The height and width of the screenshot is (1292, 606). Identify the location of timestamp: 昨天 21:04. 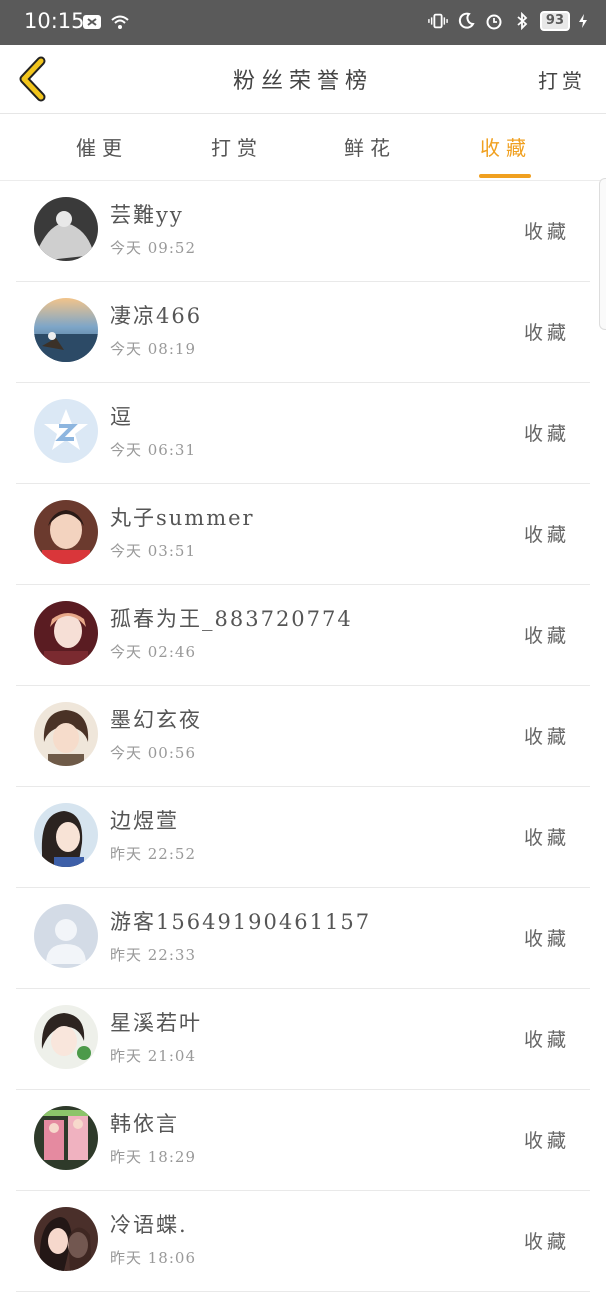
(153, 1056).